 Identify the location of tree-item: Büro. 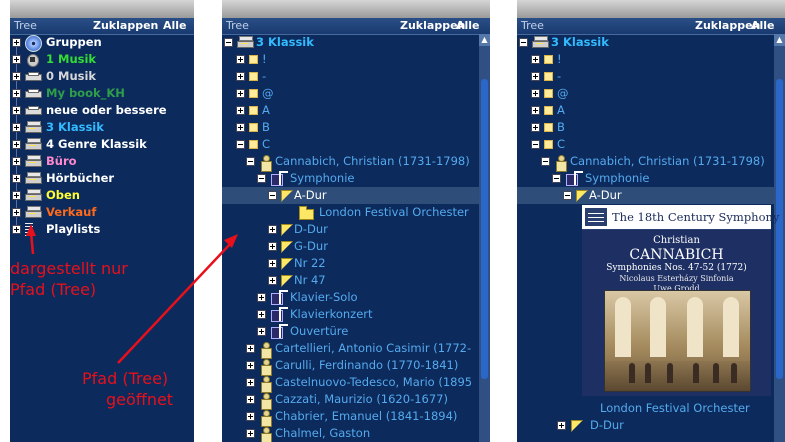
(102, 161).